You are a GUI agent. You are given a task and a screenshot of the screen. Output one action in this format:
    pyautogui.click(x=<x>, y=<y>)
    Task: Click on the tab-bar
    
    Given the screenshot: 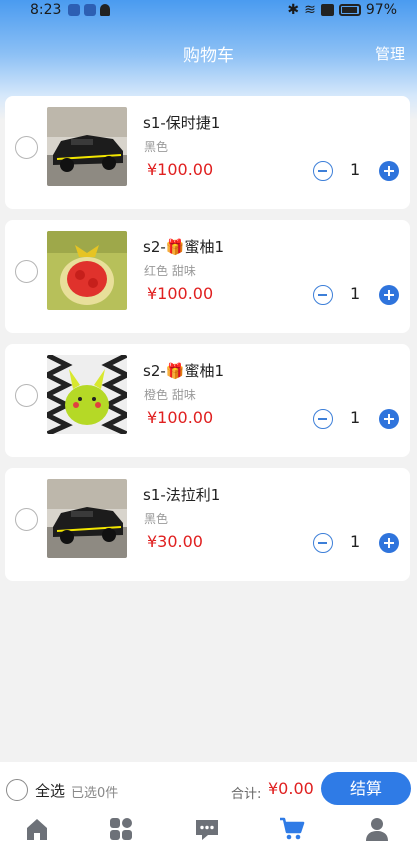 What is the action you would take?
    pyautogui.click(x=208, y=830)
    